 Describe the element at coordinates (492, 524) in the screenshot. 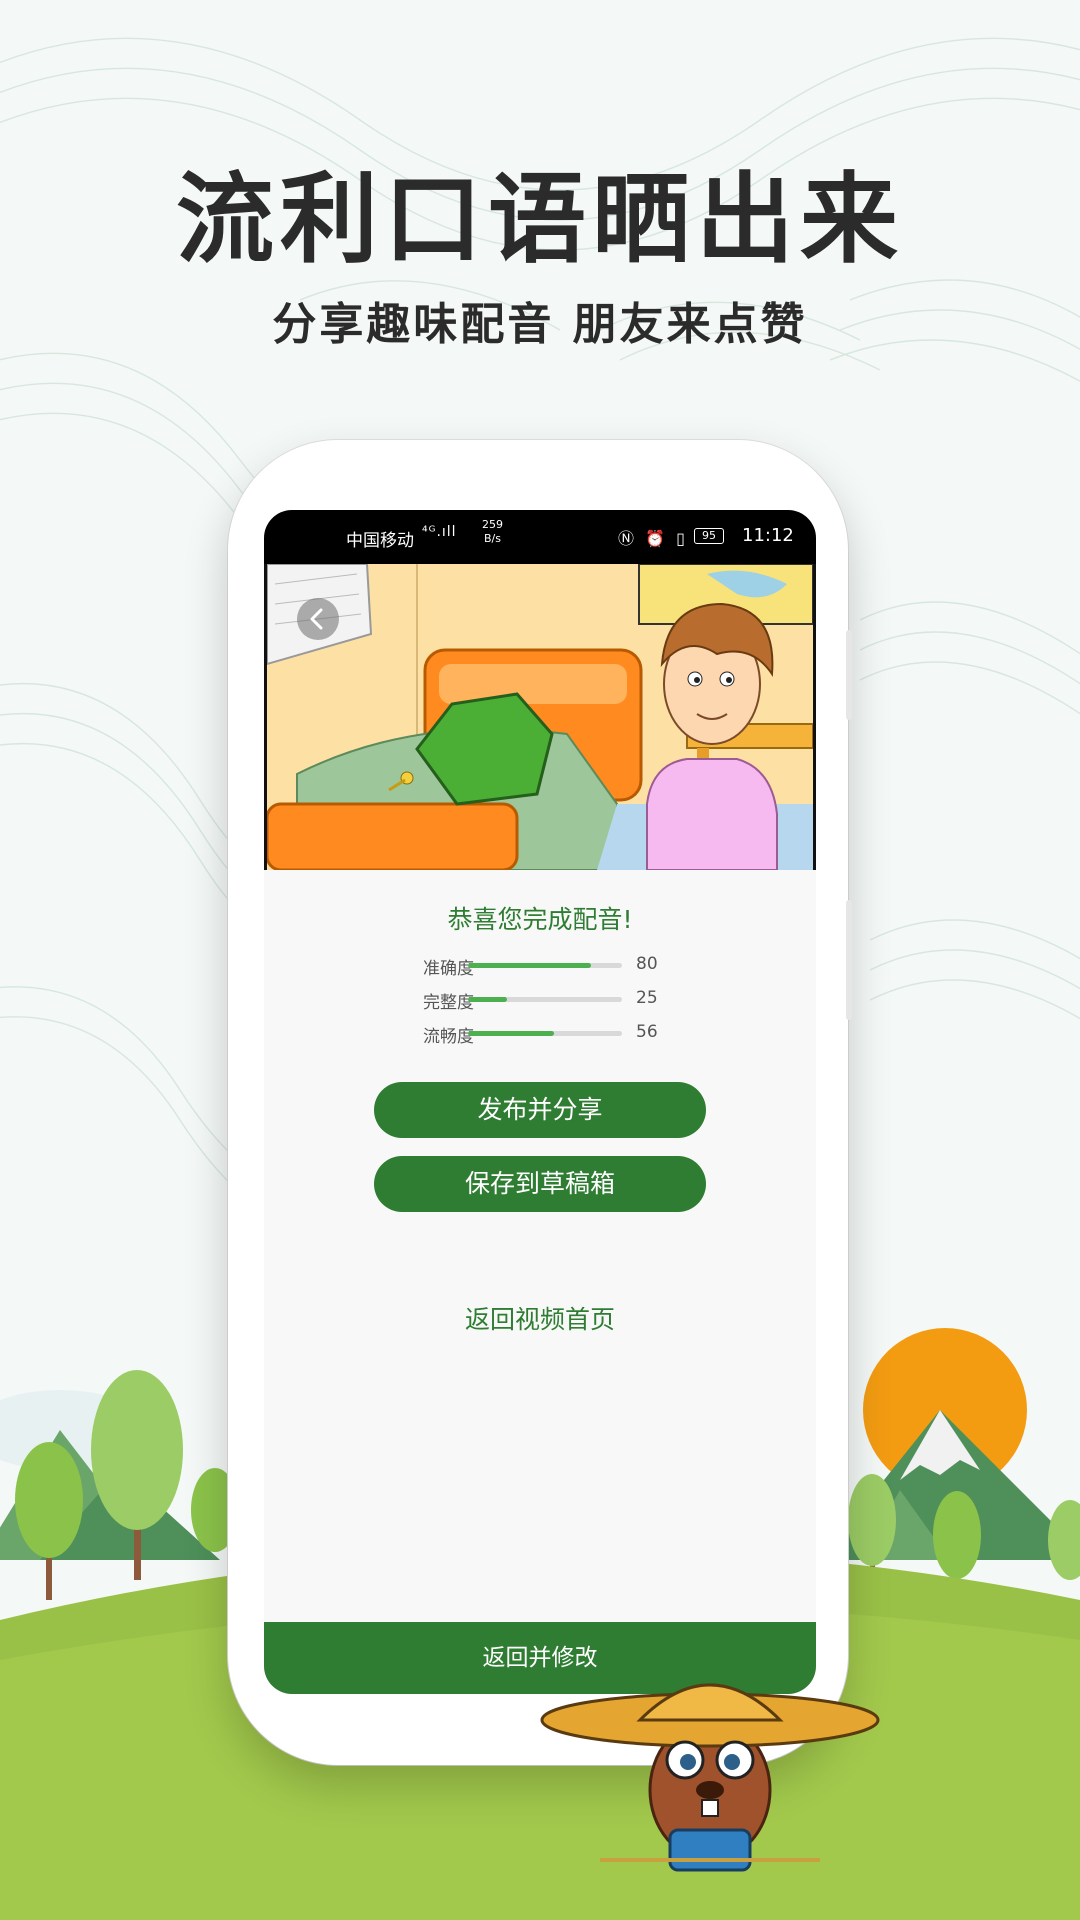

I see `net-speed-value: 259` at that location.